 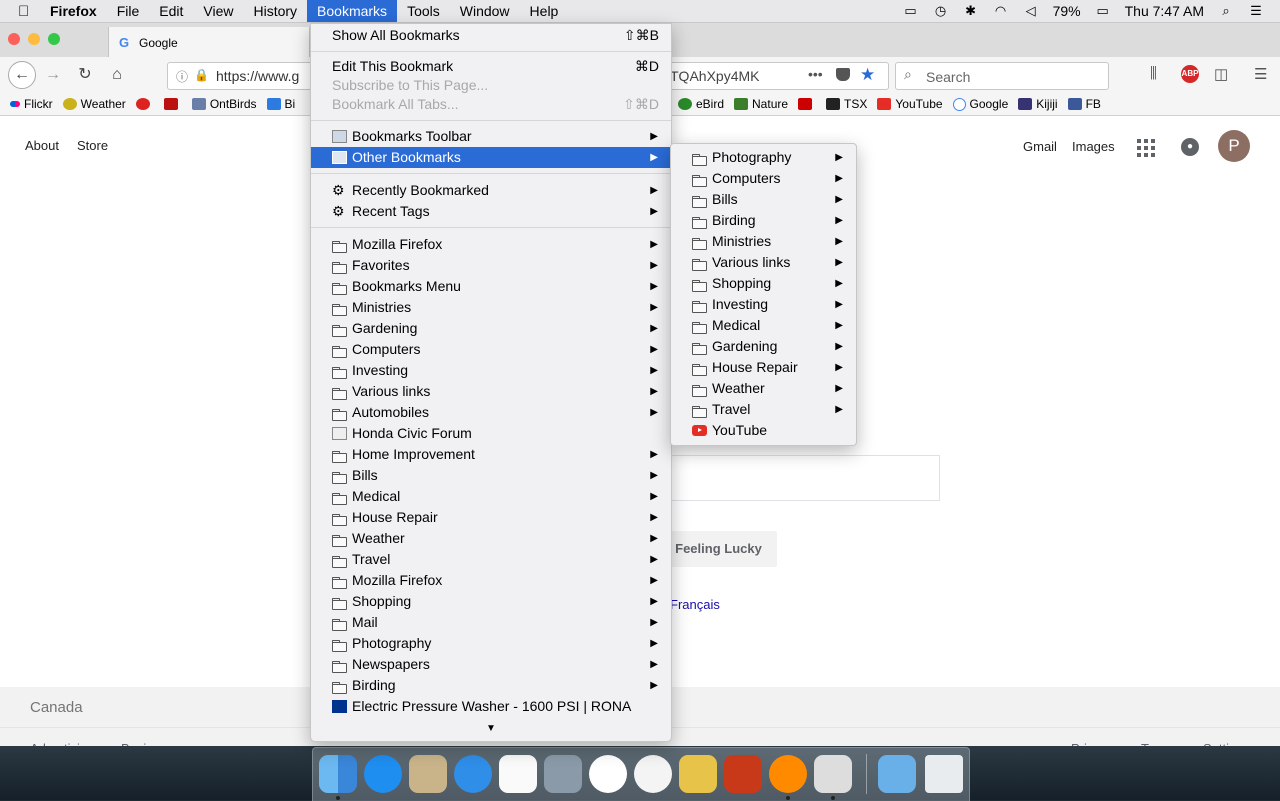 What do you see at coordinates (910, 104) in the screenshot?
I see `bookmark-youtube: YouTube` at bounding box center [910, 104].